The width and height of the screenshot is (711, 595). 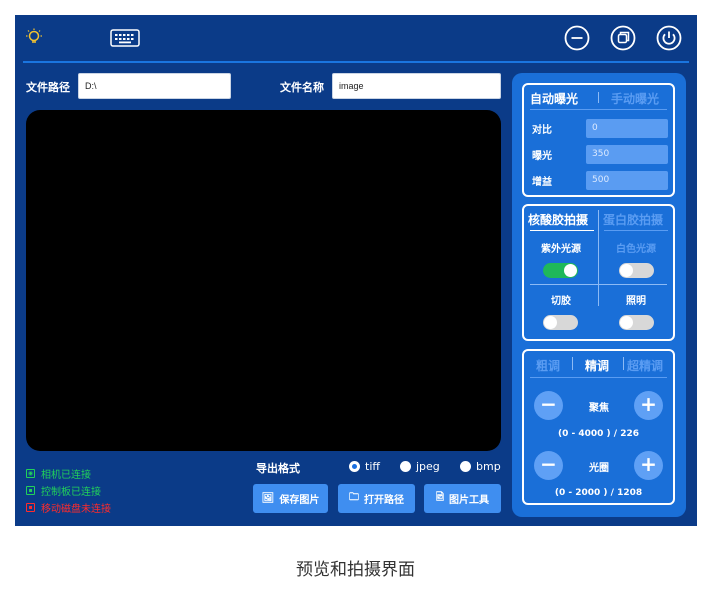 What do you see at coordinates (548, 405) in the screenshot?
I see `focus-decrease-button: −` at bounding box center [548, 405].